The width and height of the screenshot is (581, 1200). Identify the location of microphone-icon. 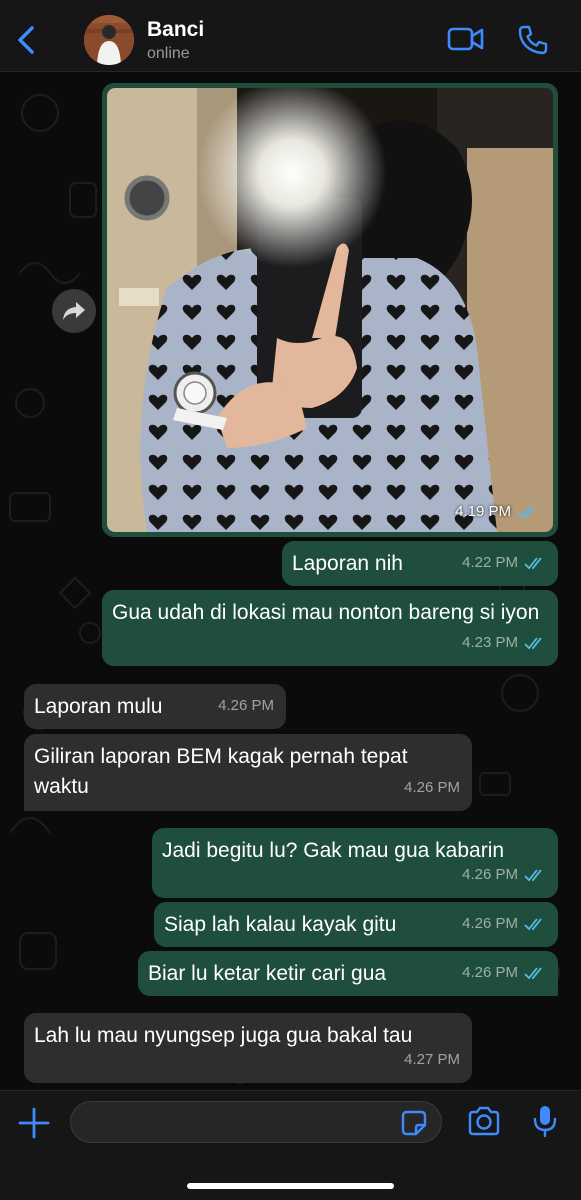
(545, 1122).